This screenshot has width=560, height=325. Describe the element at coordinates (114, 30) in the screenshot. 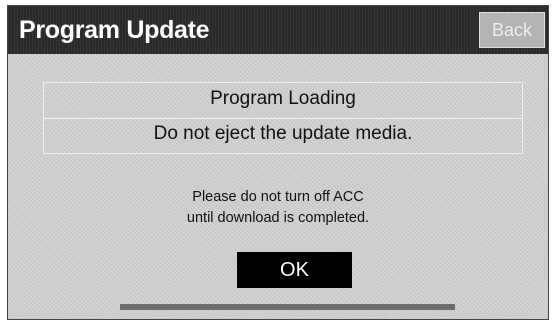

I see `page-title: Program Update` at that location.